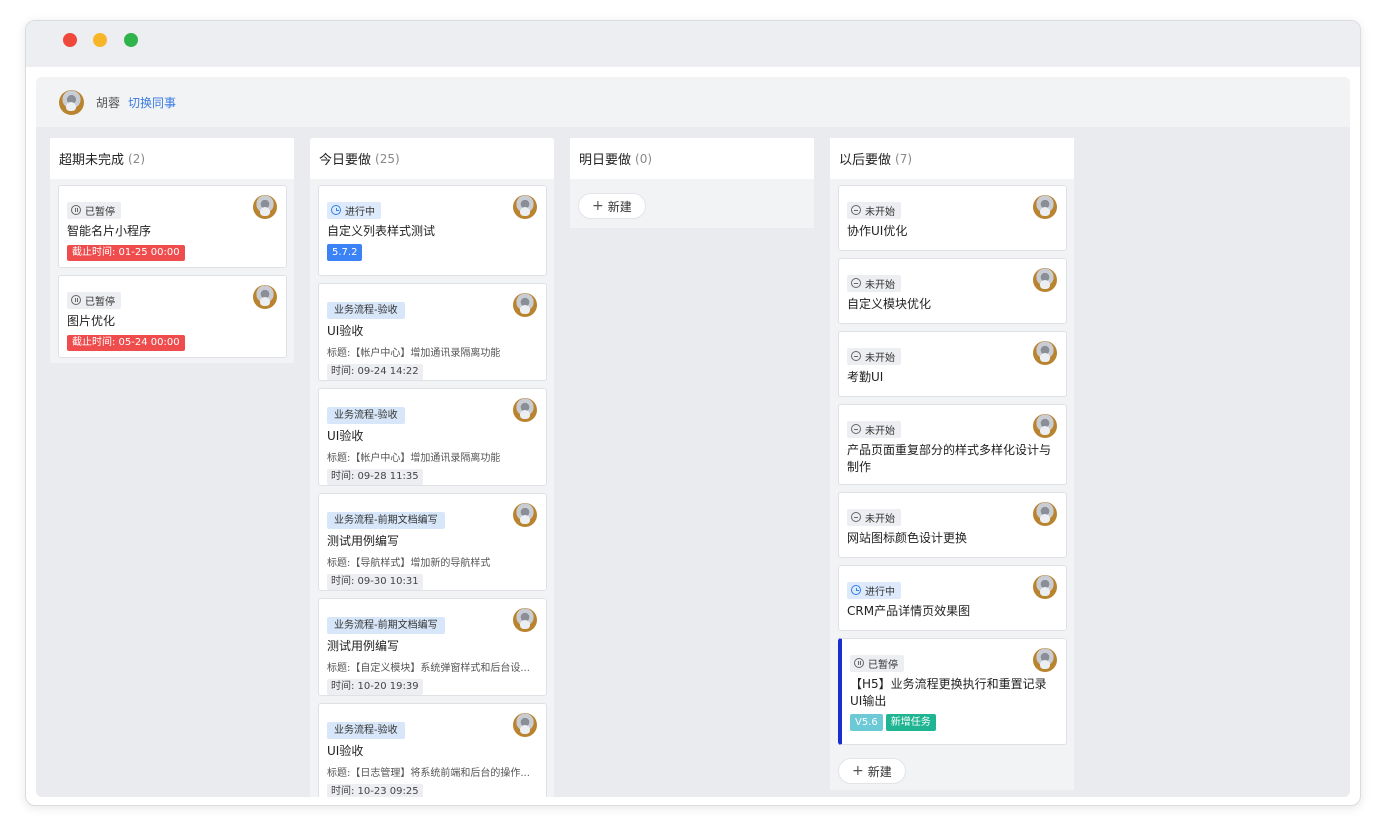 This screenshot has width=1386, height=836. Describe the element at coordinates (644, 158) in the screenshot. I see `column-count: (0)` at that location.